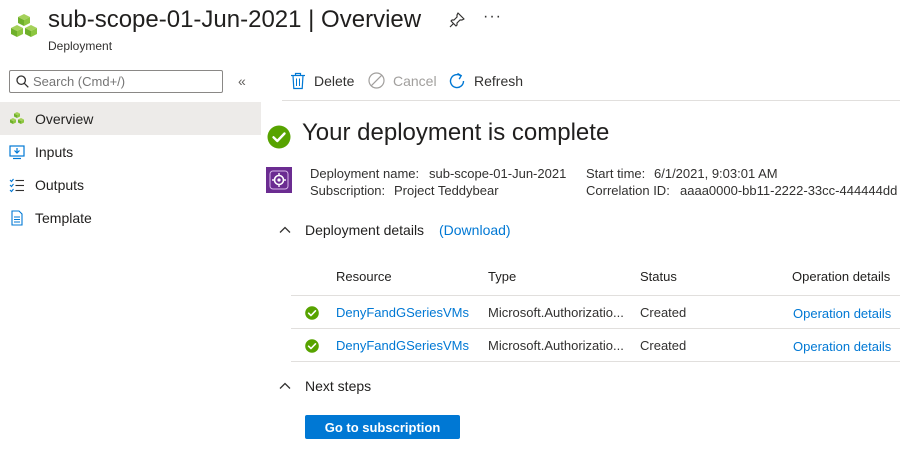 The height and width of the screenshot is (452, 900). I want to click on refresh-button: Refresh, so click(485, 81).